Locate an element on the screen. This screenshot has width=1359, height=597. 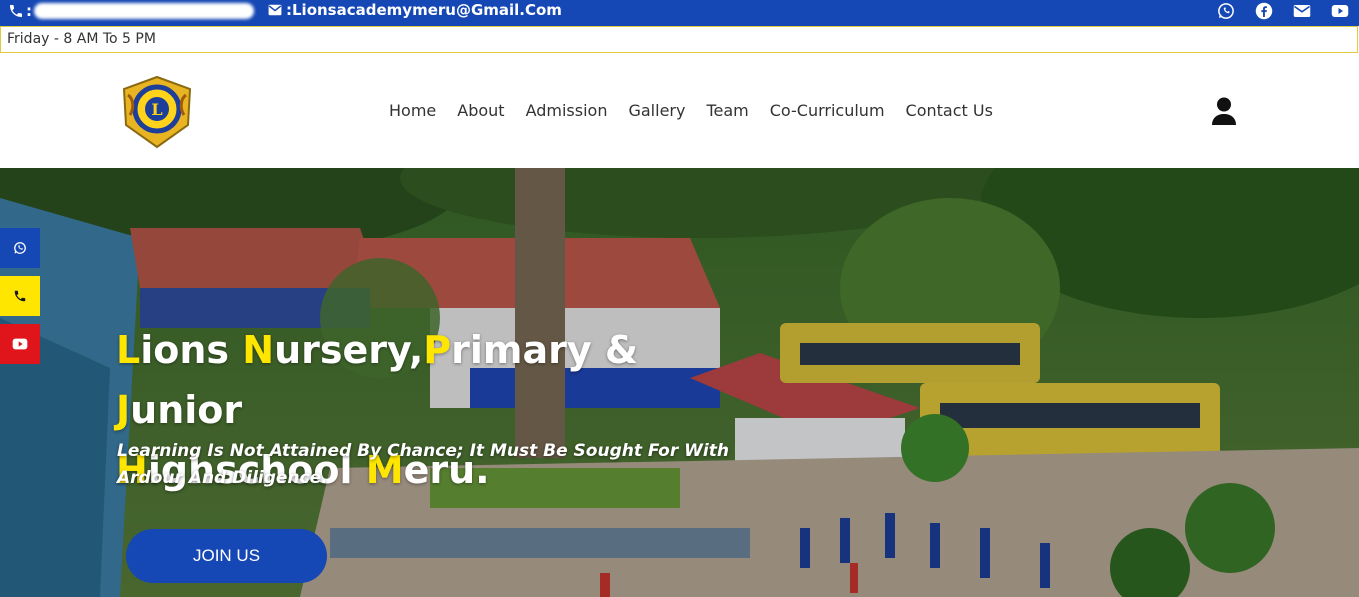
floating-youtube-button is located at coordinates (20, 344).